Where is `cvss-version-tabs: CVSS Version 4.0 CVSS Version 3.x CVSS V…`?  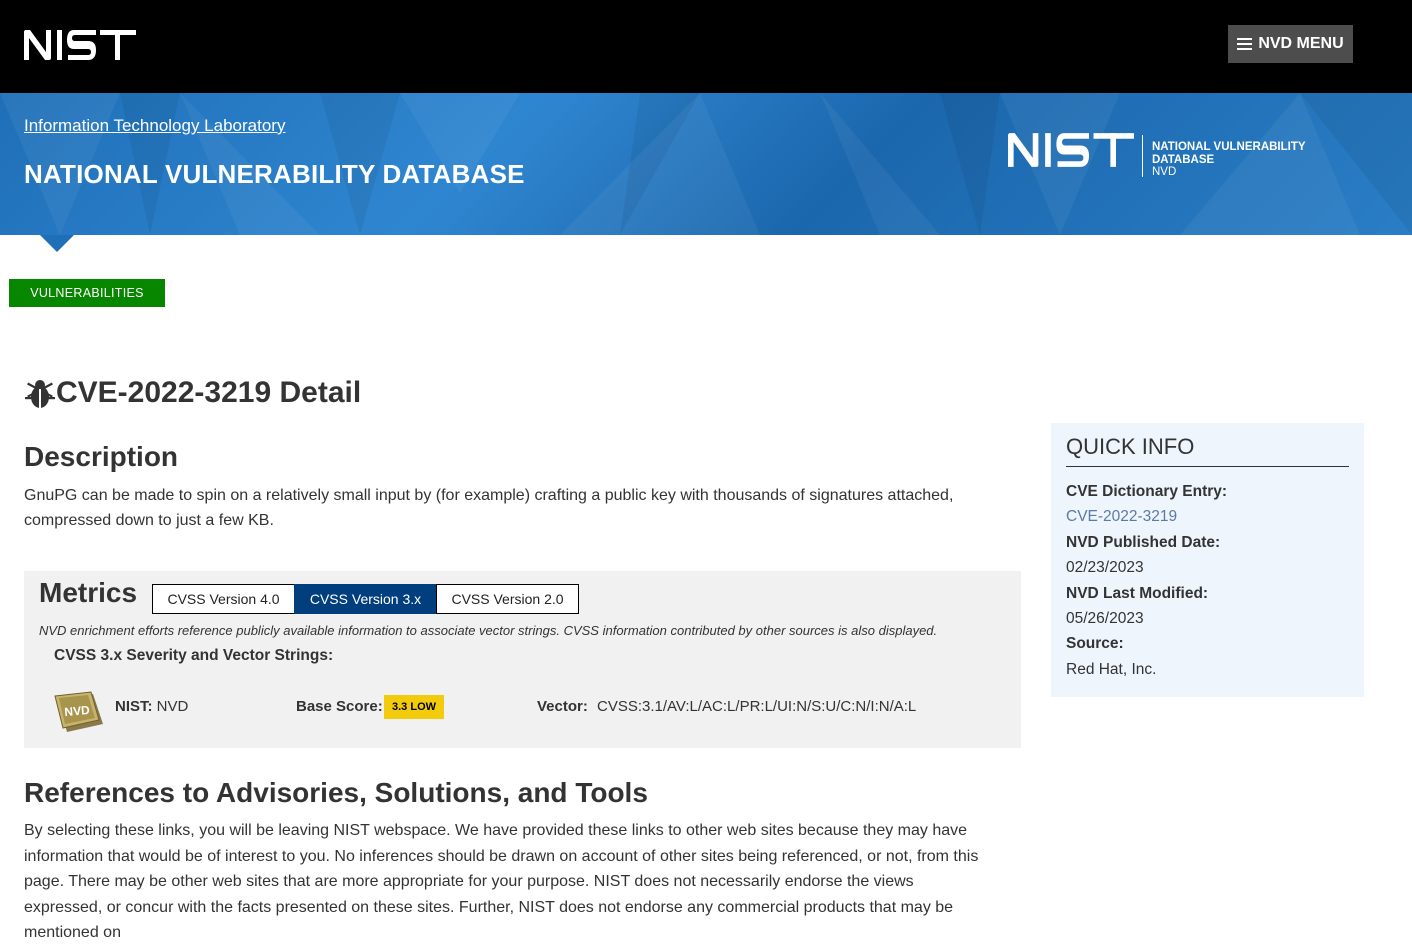 cvss-version-tabs: CVSS Version 4.0 CVSS Version 3.x CVSS V… is located at coordinates (365, 599).